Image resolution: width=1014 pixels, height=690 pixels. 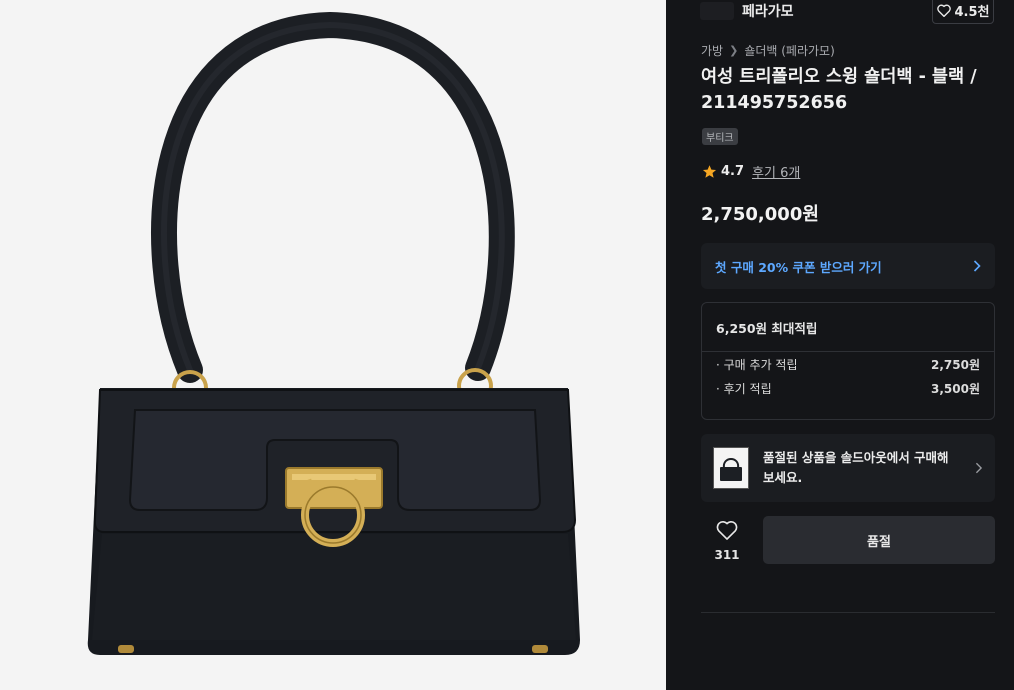 I want to click on breadcrumb: 가방 ❯ 숄더백 (페라가모), so click(x=768, y=50).